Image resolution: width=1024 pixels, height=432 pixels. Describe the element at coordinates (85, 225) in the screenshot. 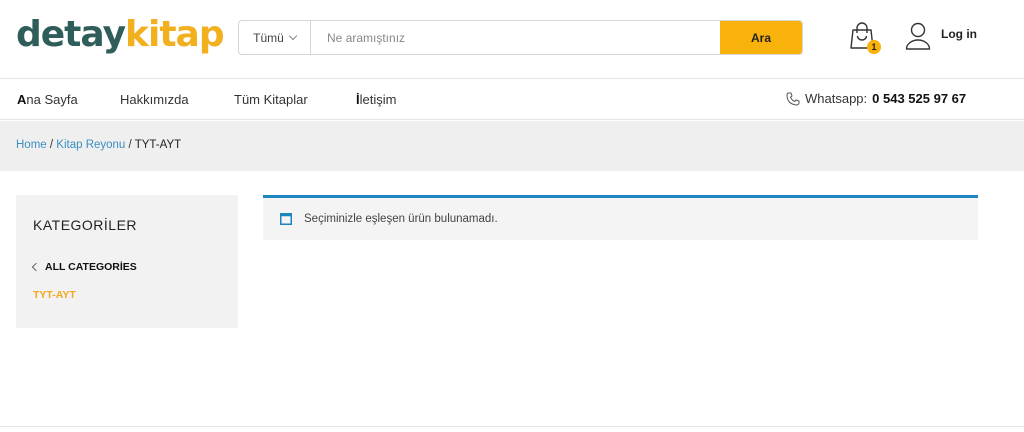

I see `sidebar-title: KATEGORİLER` at that location.